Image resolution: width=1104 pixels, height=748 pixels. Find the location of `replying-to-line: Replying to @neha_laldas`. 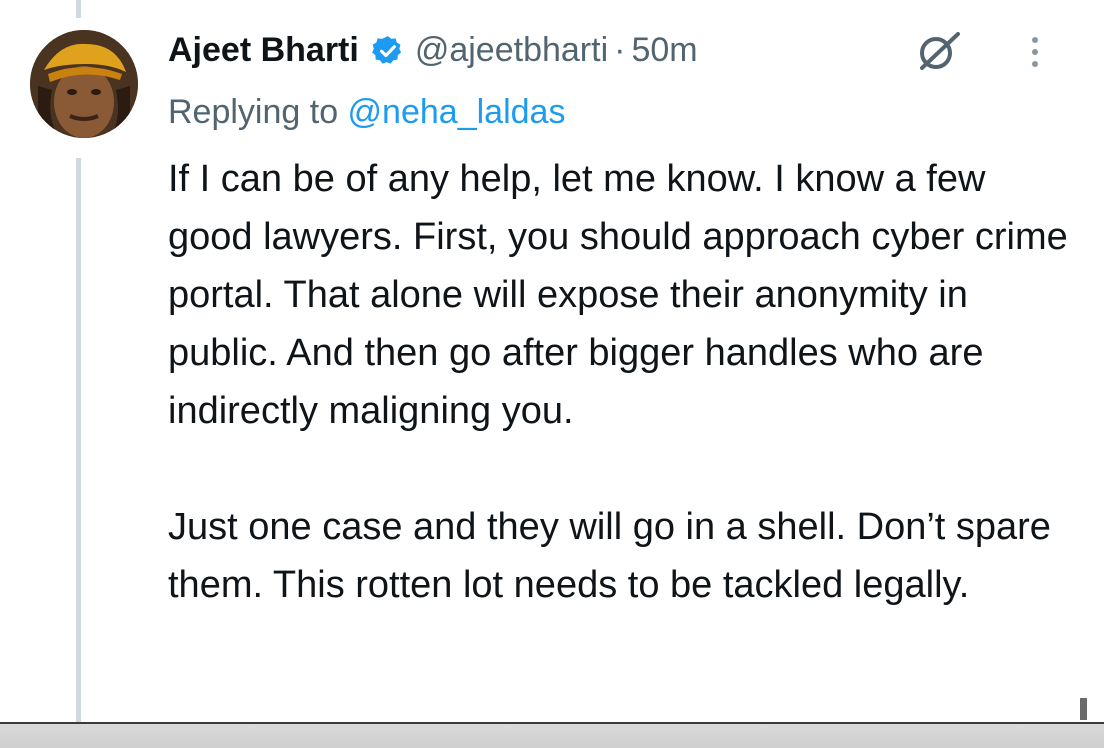

replying-to-line: Replying to @neha_laldas is located at coordinates (366, 112).